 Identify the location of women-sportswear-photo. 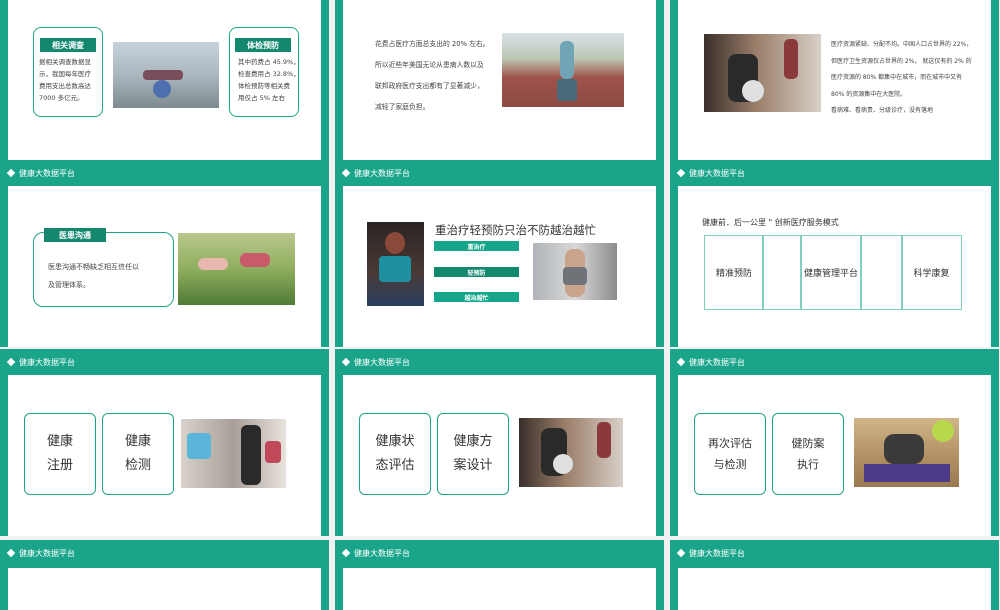
(233, 453).